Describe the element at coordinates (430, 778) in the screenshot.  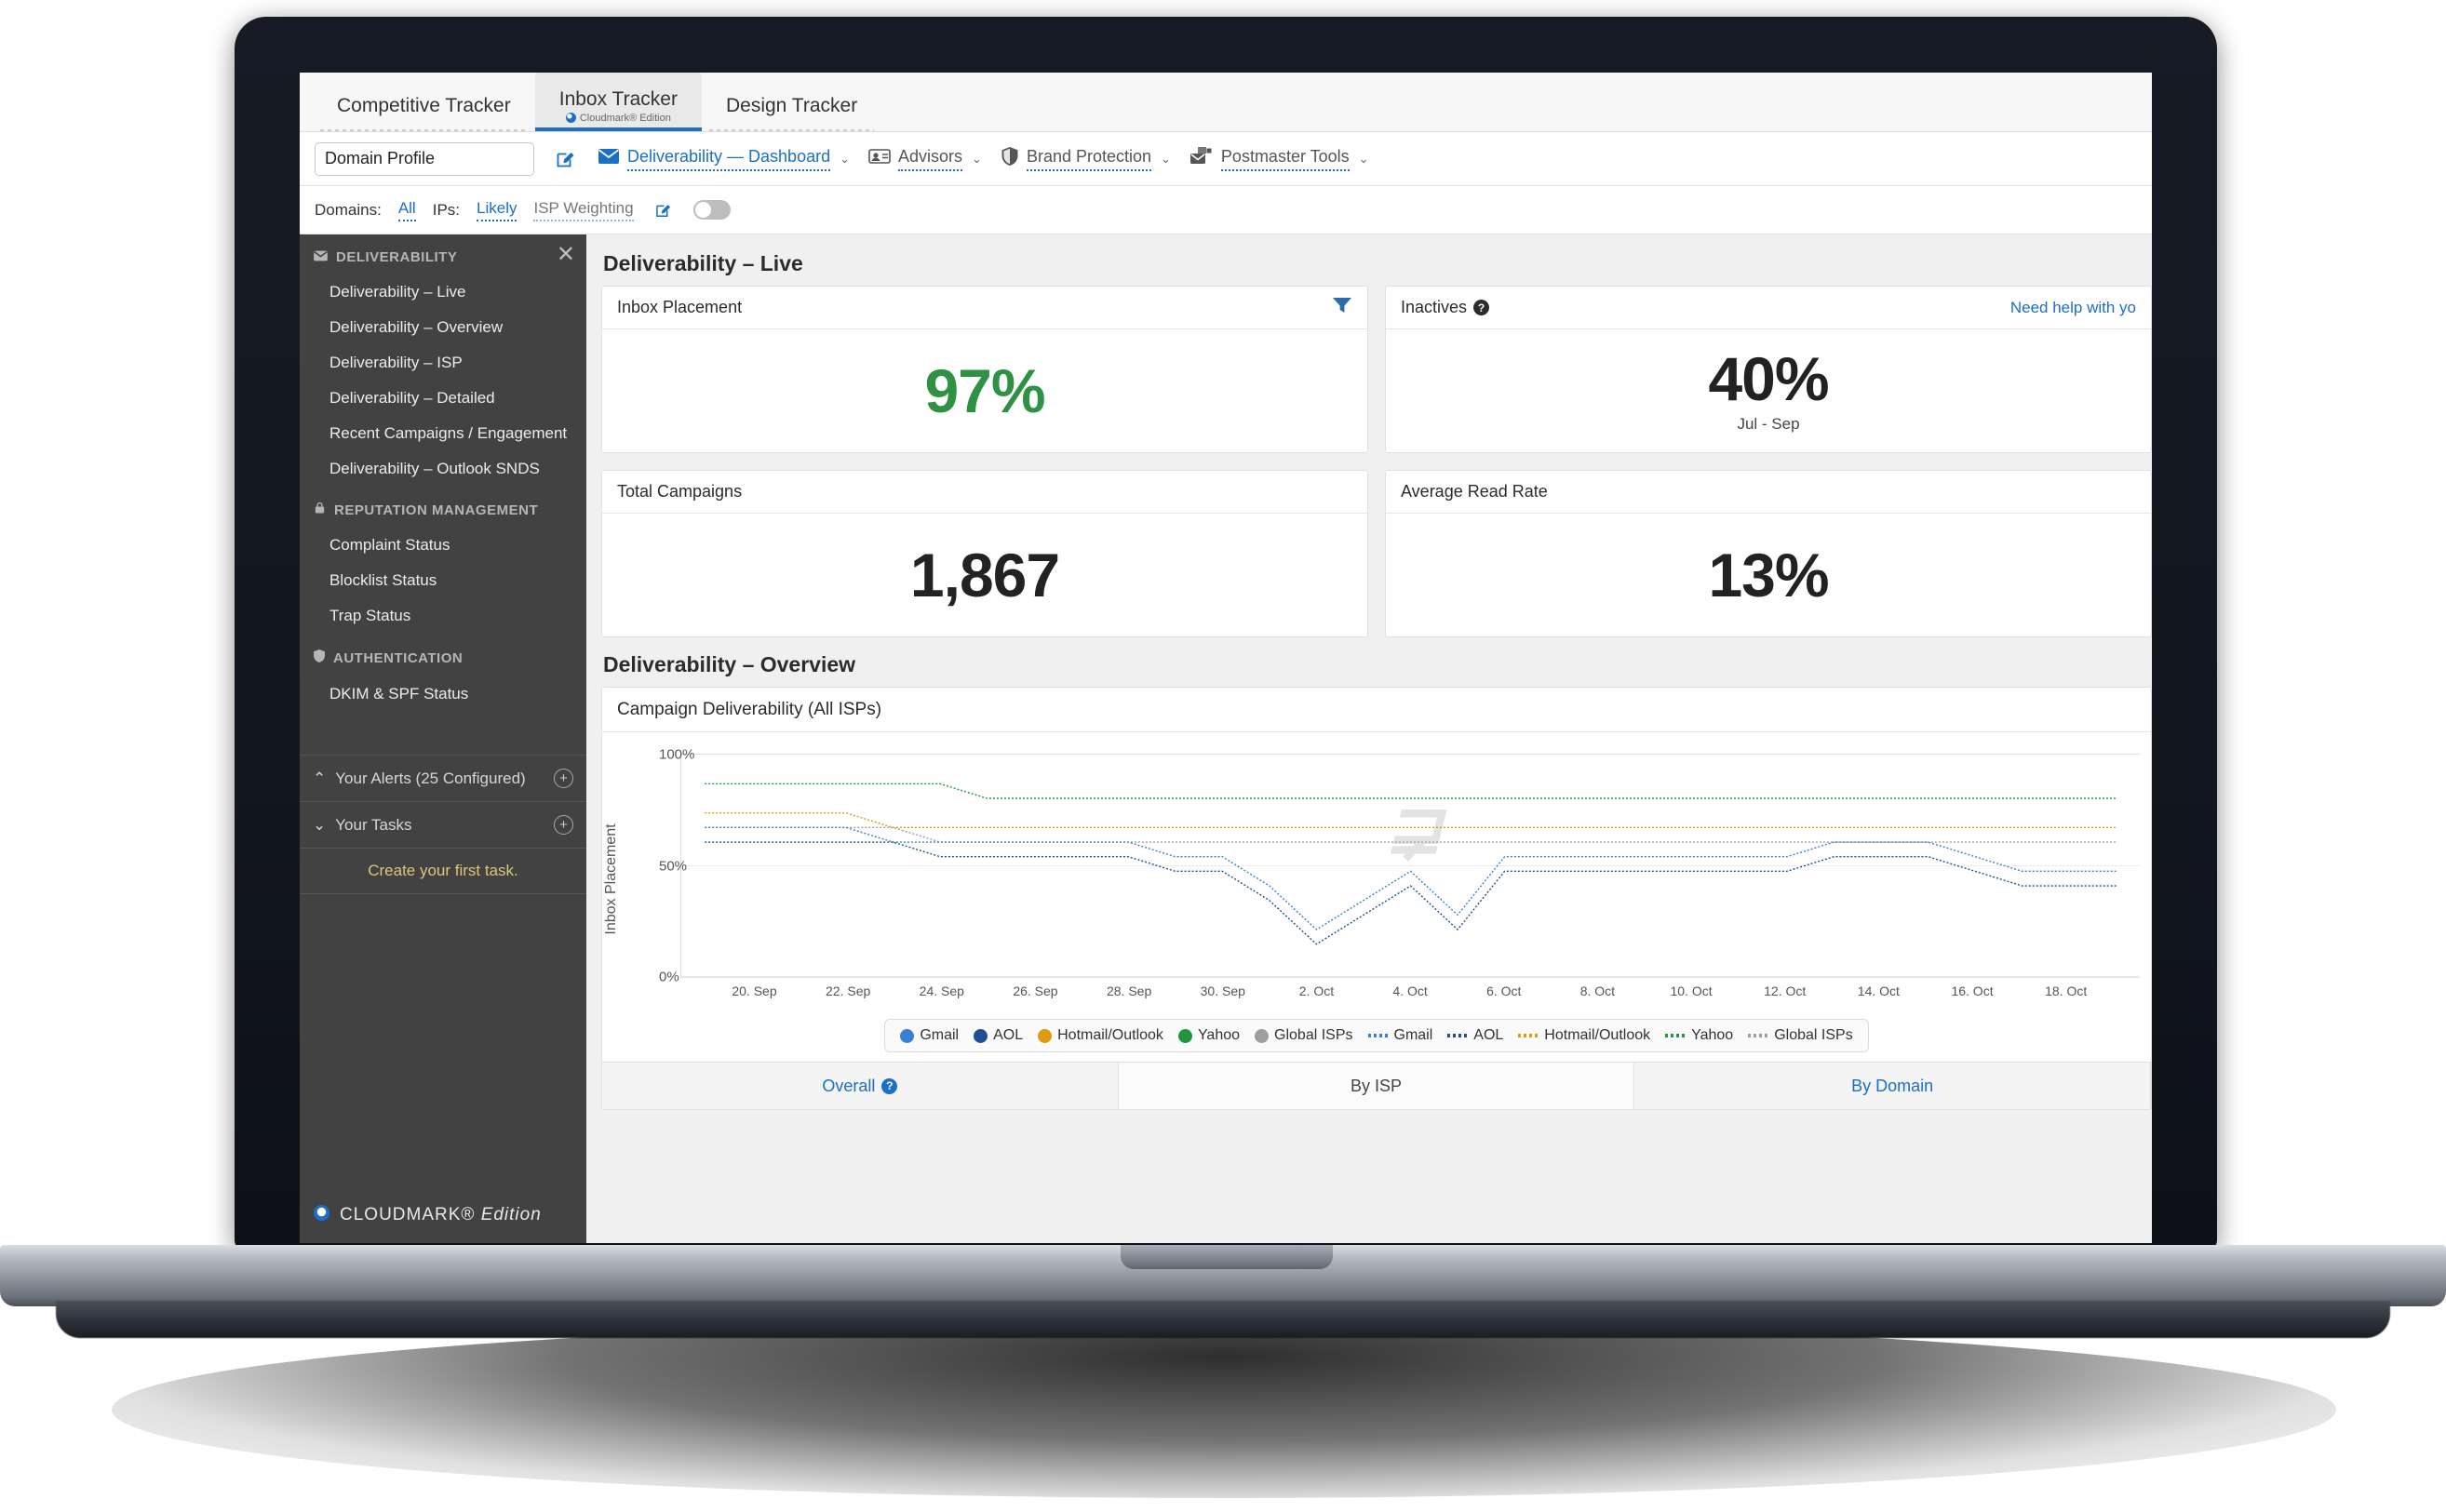
I see `your-alerts-label: Your Alerts (25 Configured)` at that location.